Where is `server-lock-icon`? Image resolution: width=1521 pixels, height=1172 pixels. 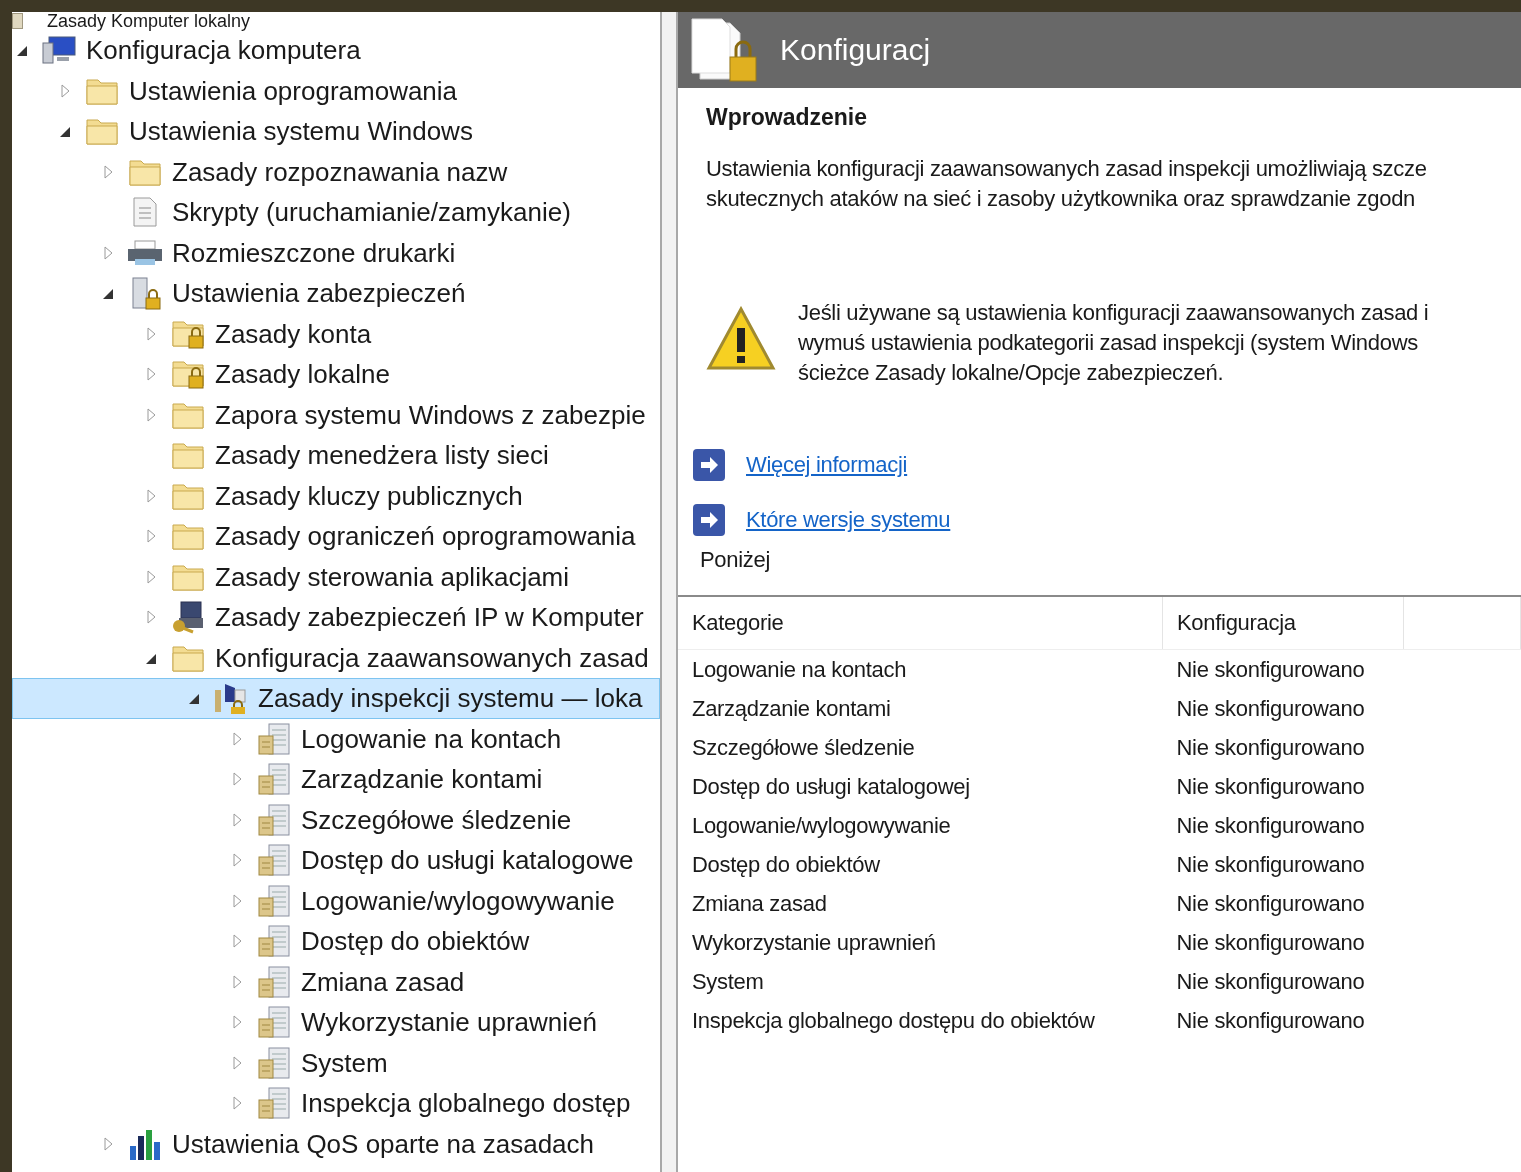
server-lock-icon is located at coordinates (145, 293).